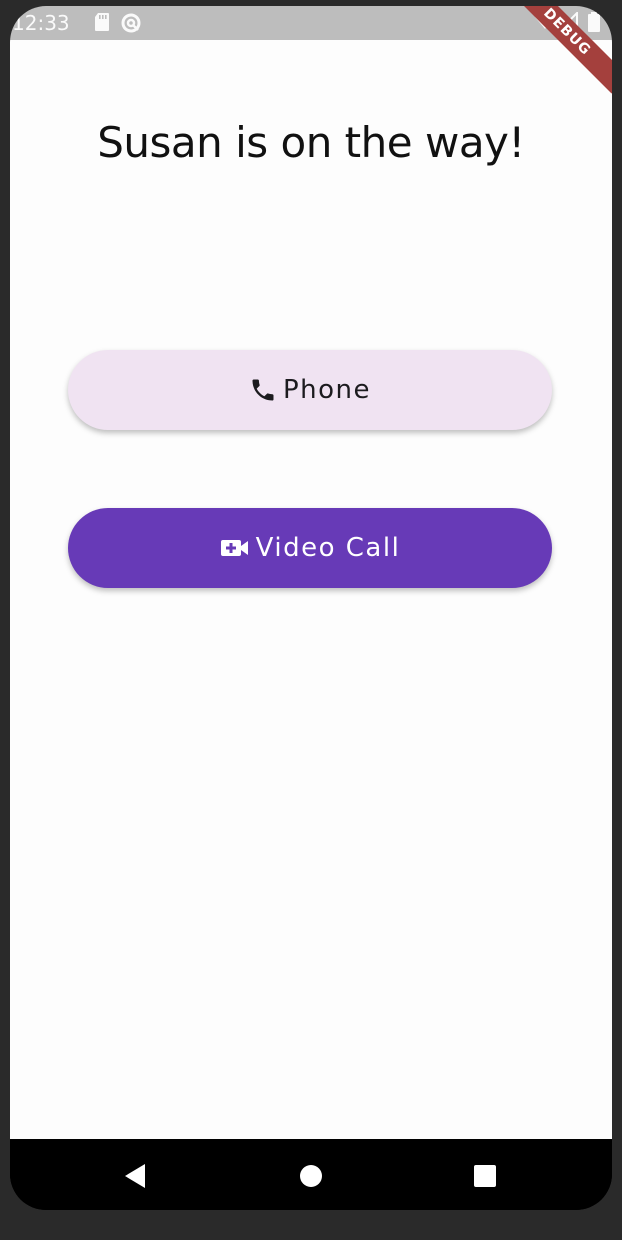  I want to click on video-call-button-label: Video Call, so click(328, 548).